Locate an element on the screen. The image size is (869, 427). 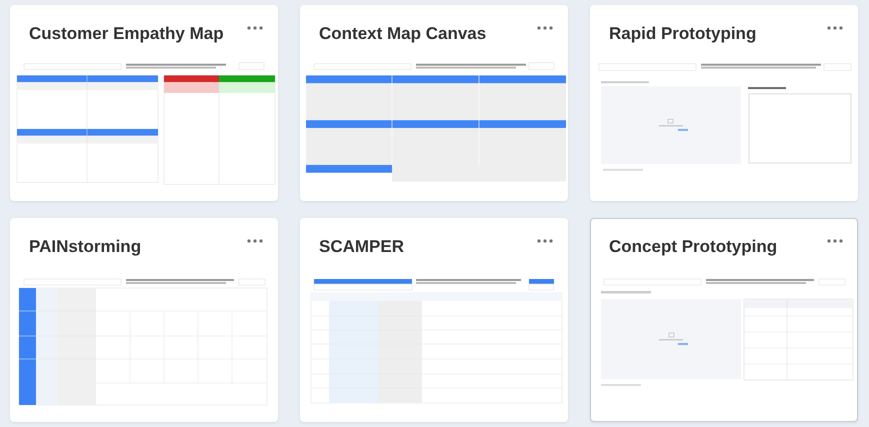
card-title: Rapid Prototyping is located at coordinates (682, 34).